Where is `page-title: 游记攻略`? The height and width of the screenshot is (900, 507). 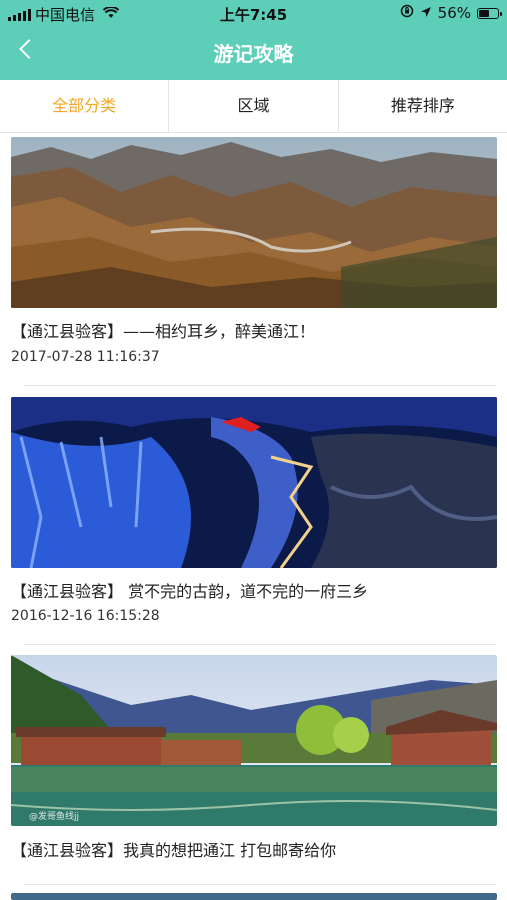 page-title: 游记攻略 is located at coordinates (253, 54).